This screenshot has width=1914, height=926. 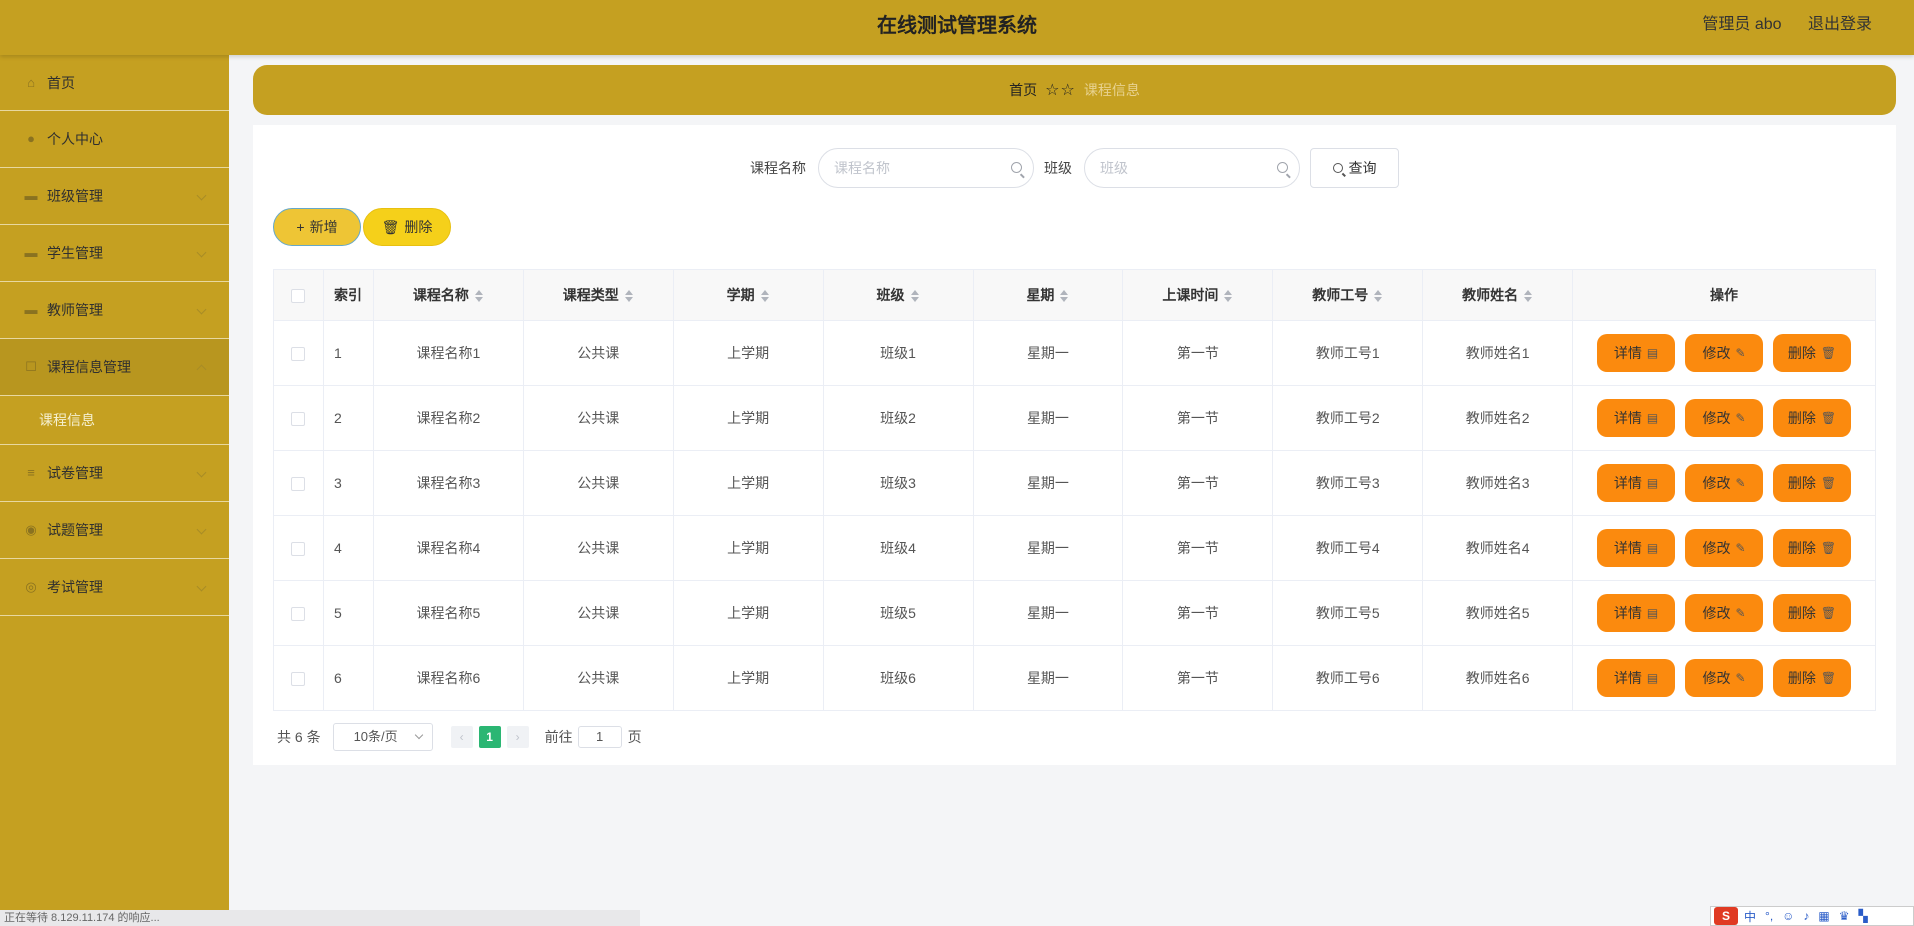 I want to click on column-header-term: 学期, so click(x=748, y=295).